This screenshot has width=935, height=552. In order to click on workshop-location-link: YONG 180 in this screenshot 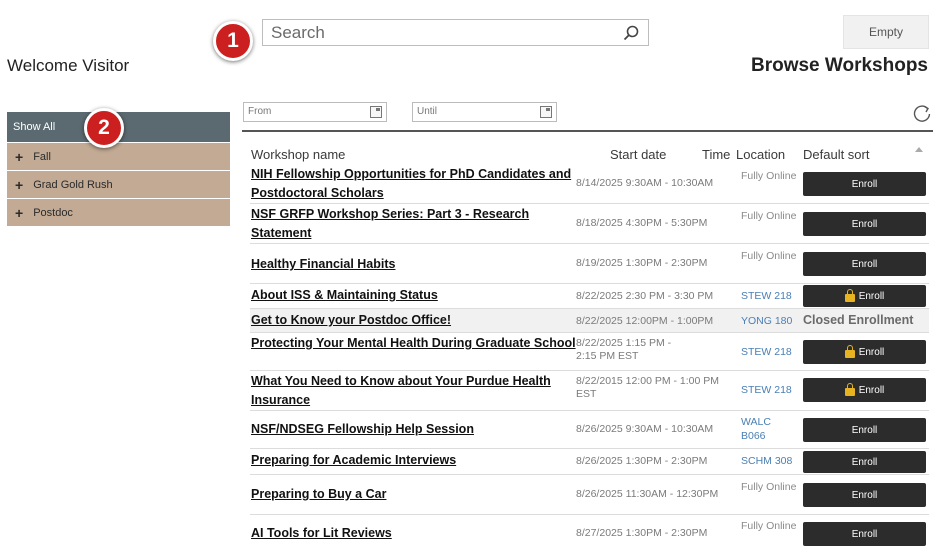, I will do `click(770, 321)`.